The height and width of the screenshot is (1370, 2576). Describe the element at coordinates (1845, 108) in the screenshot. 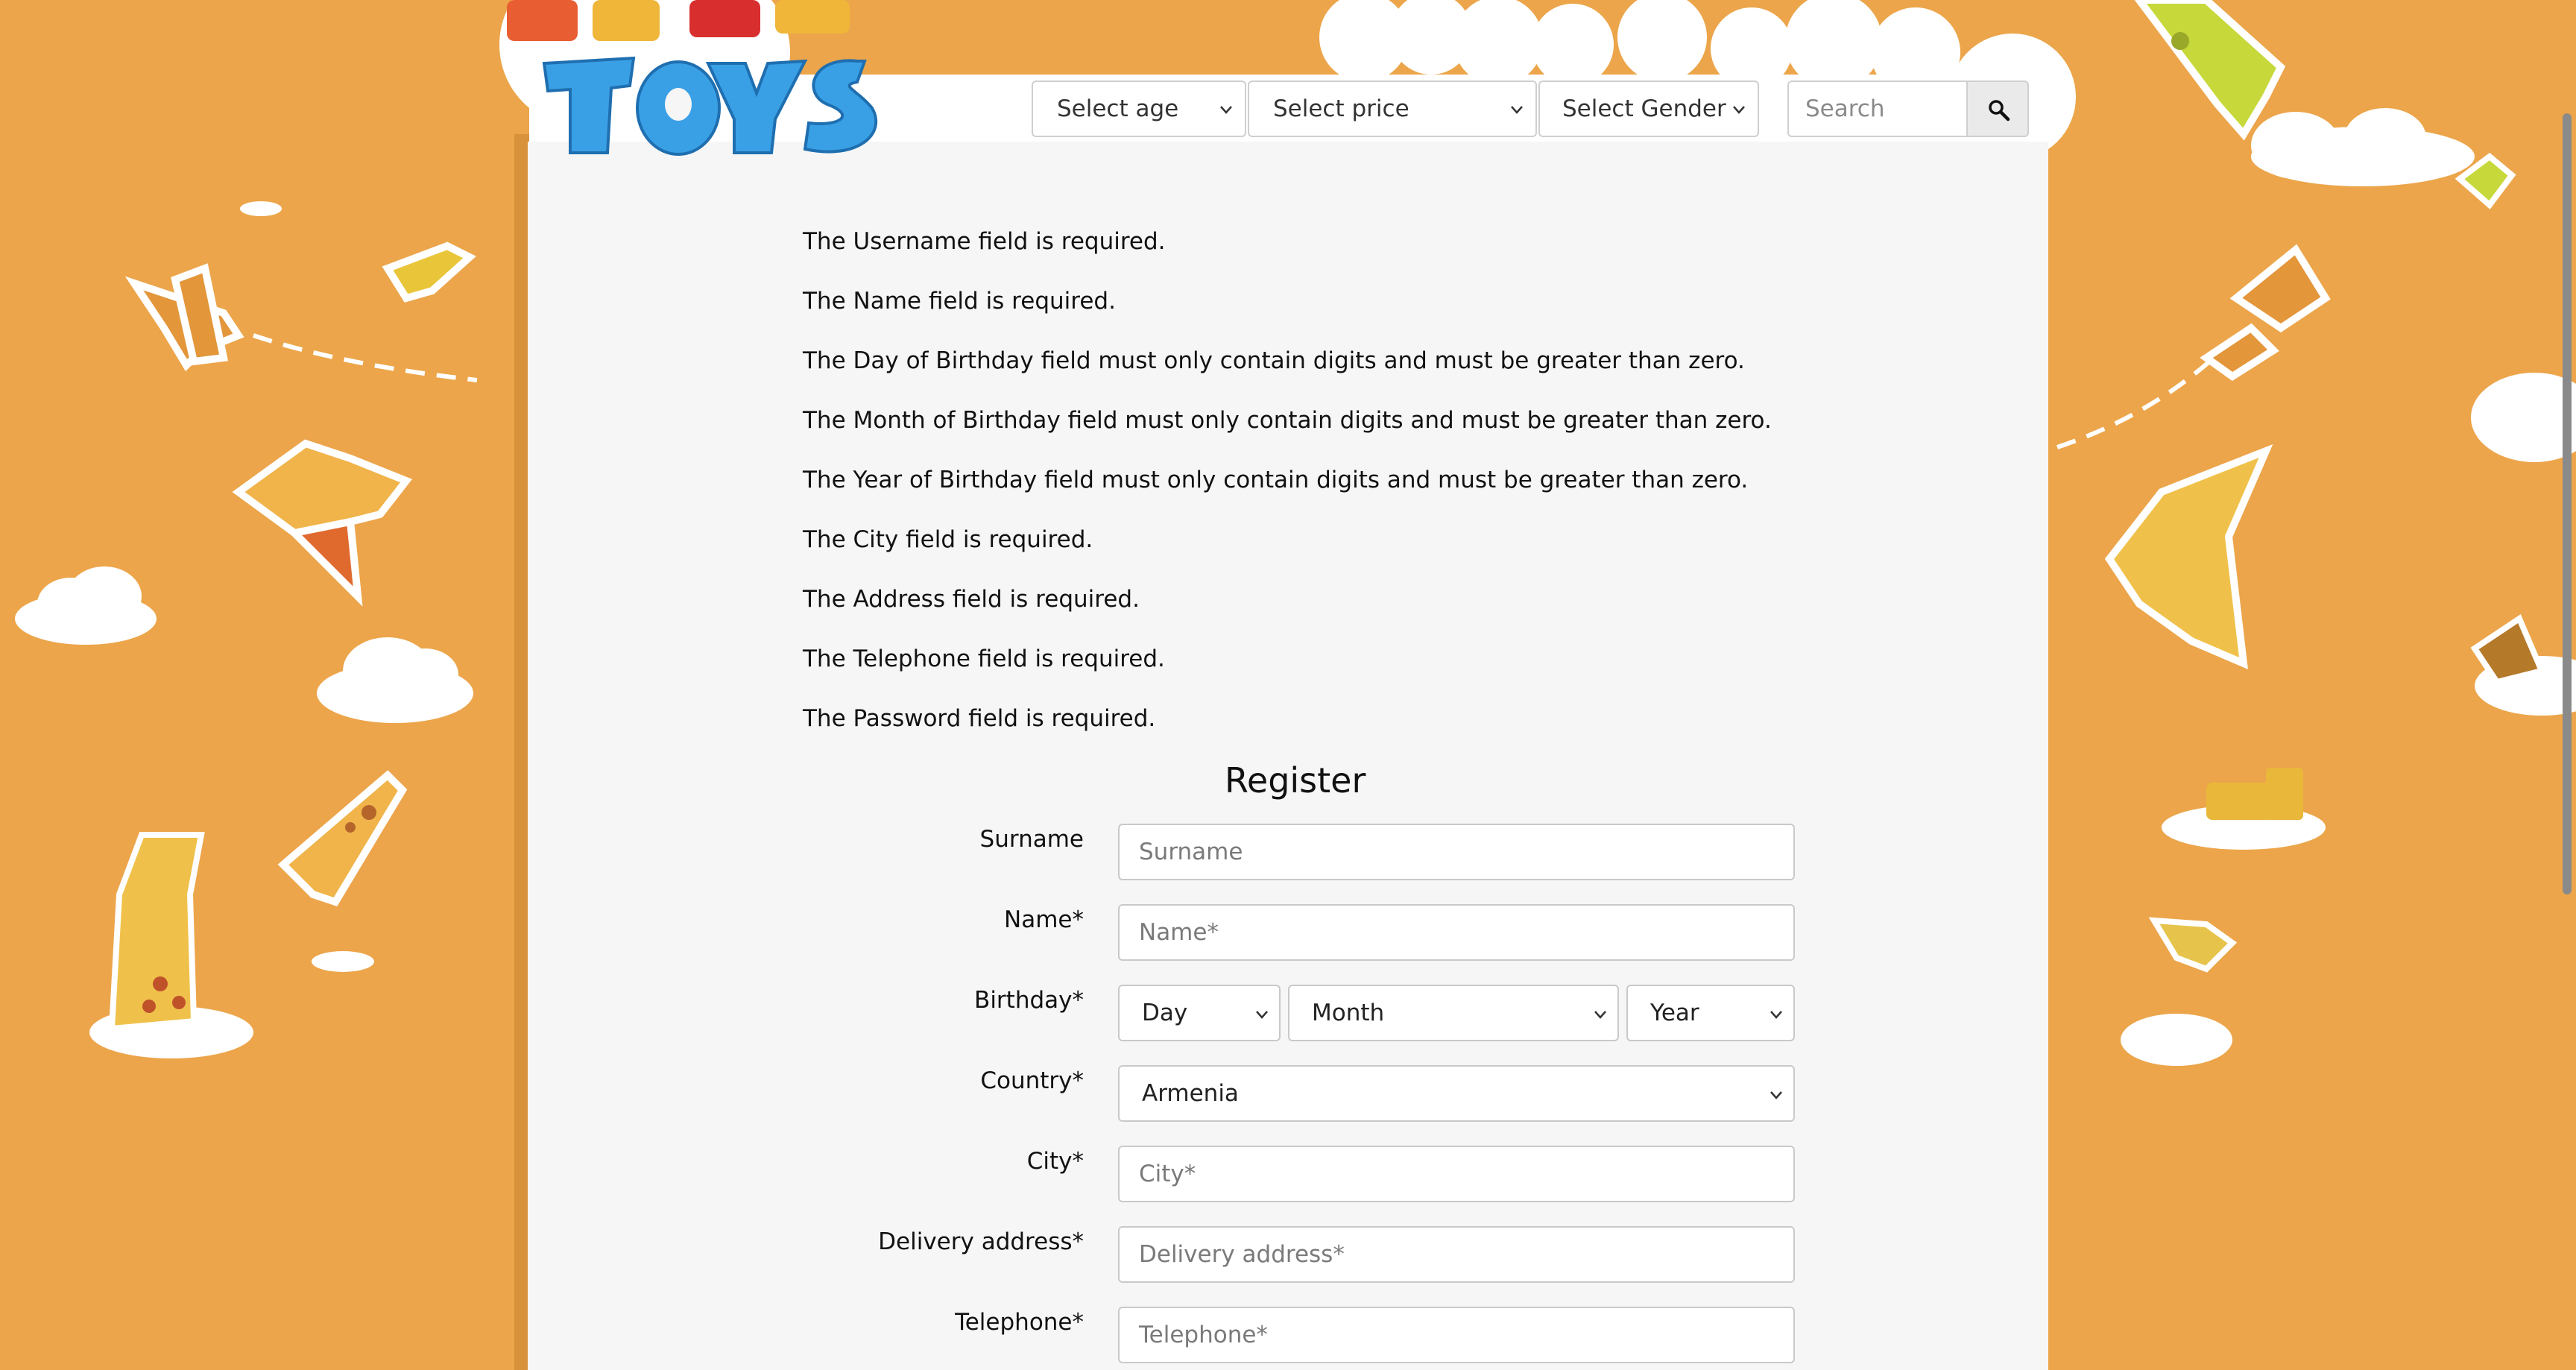

I see `search-placeholder: Search` at that location.